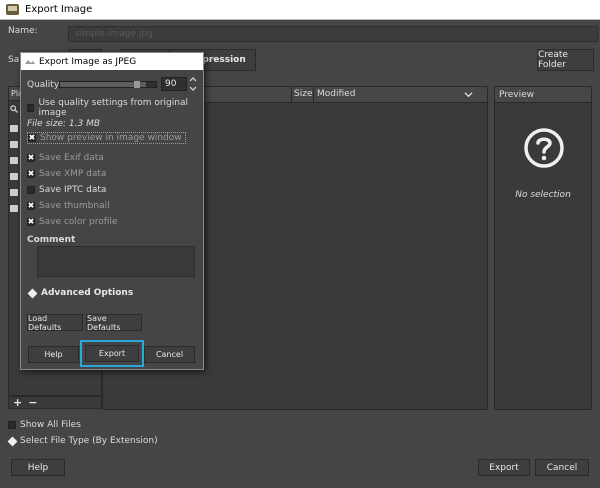 Image resolution: width=600 pixels, height=488 pixels. Describe the element at coordinates (44, 85) in the screenshot. I see `quality-label: Quality:` at that location.